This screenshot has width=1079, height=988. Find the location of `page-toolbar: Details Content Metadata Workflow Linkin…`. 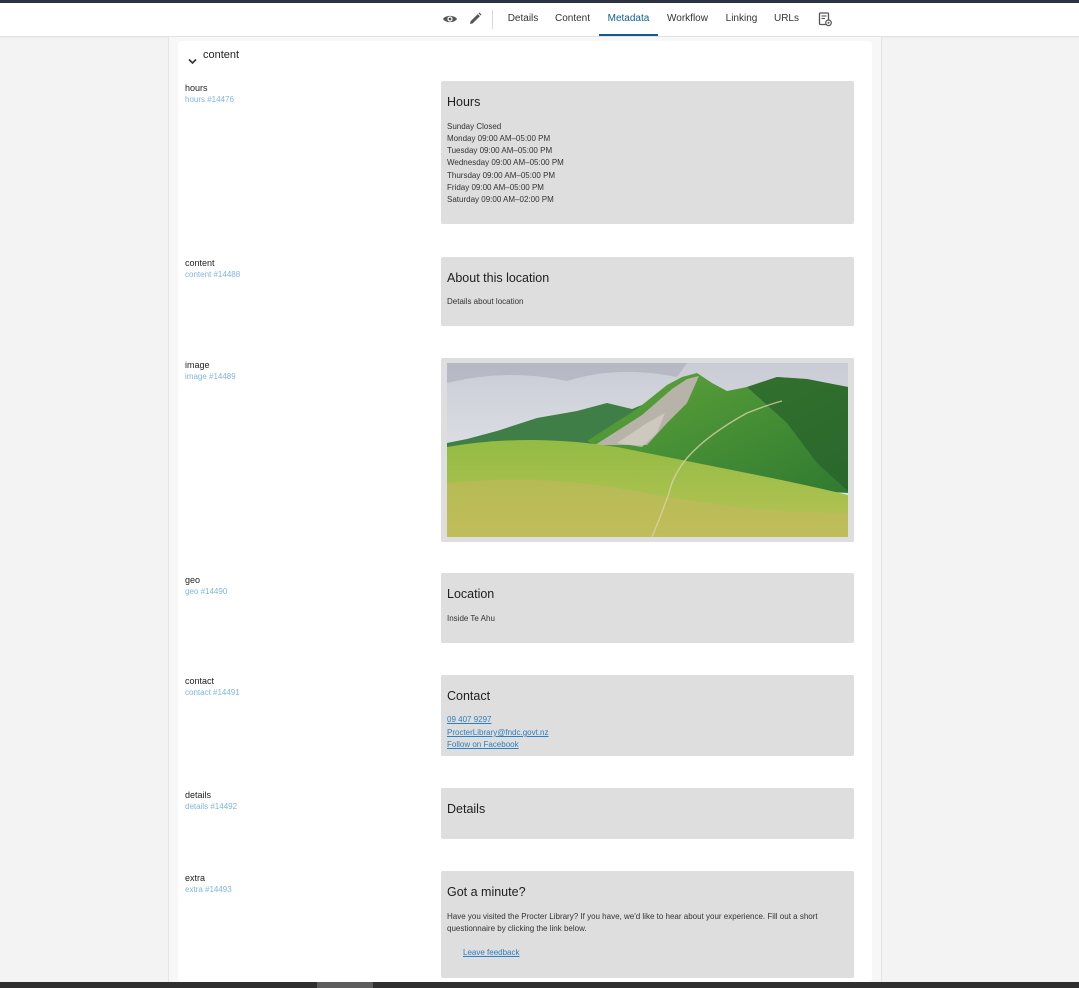

page-toolbar: Details Content Metadata Workflow Linkin… is located at coordinates (539, 20).